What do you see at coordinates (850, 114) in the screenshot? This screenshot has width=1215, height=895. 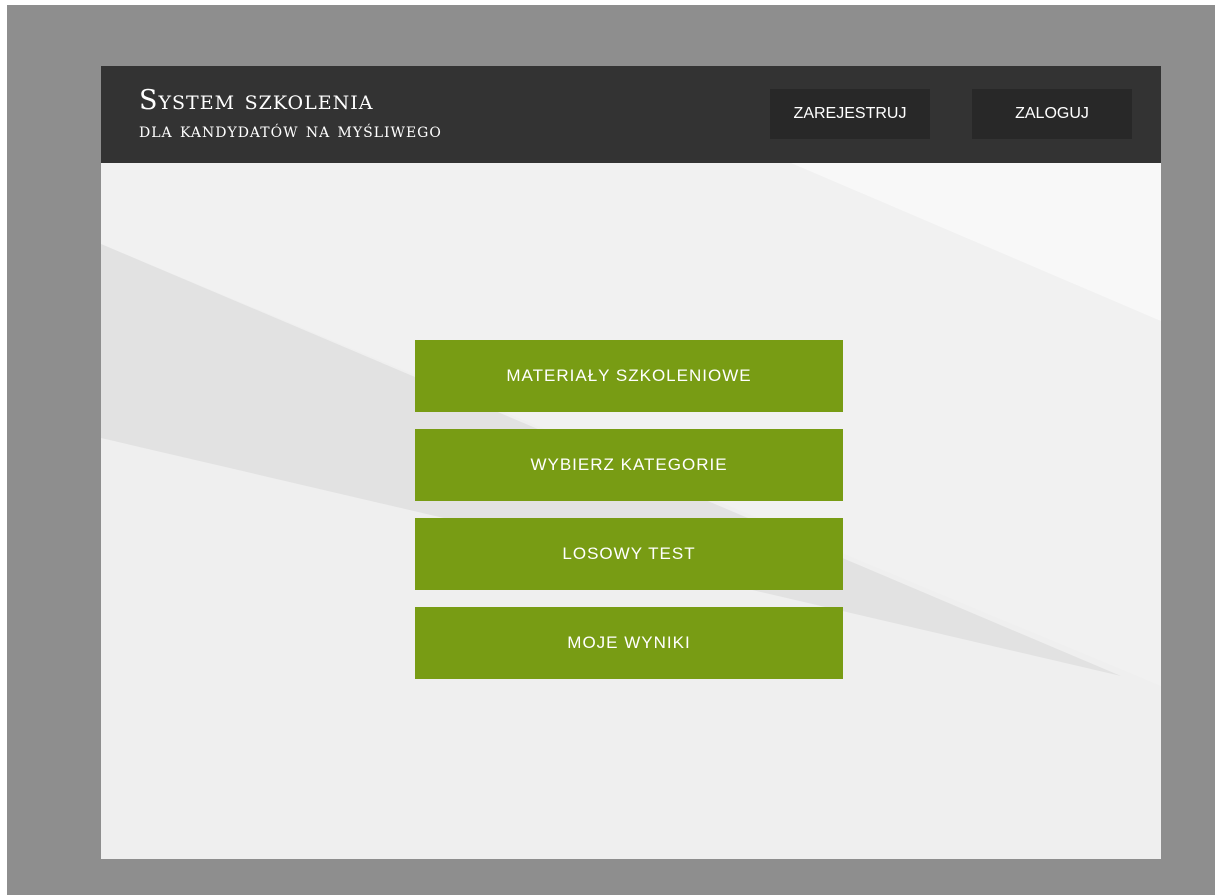 I see `register-button: ZAREJESTRUJ` at bounding box center [850, 114].